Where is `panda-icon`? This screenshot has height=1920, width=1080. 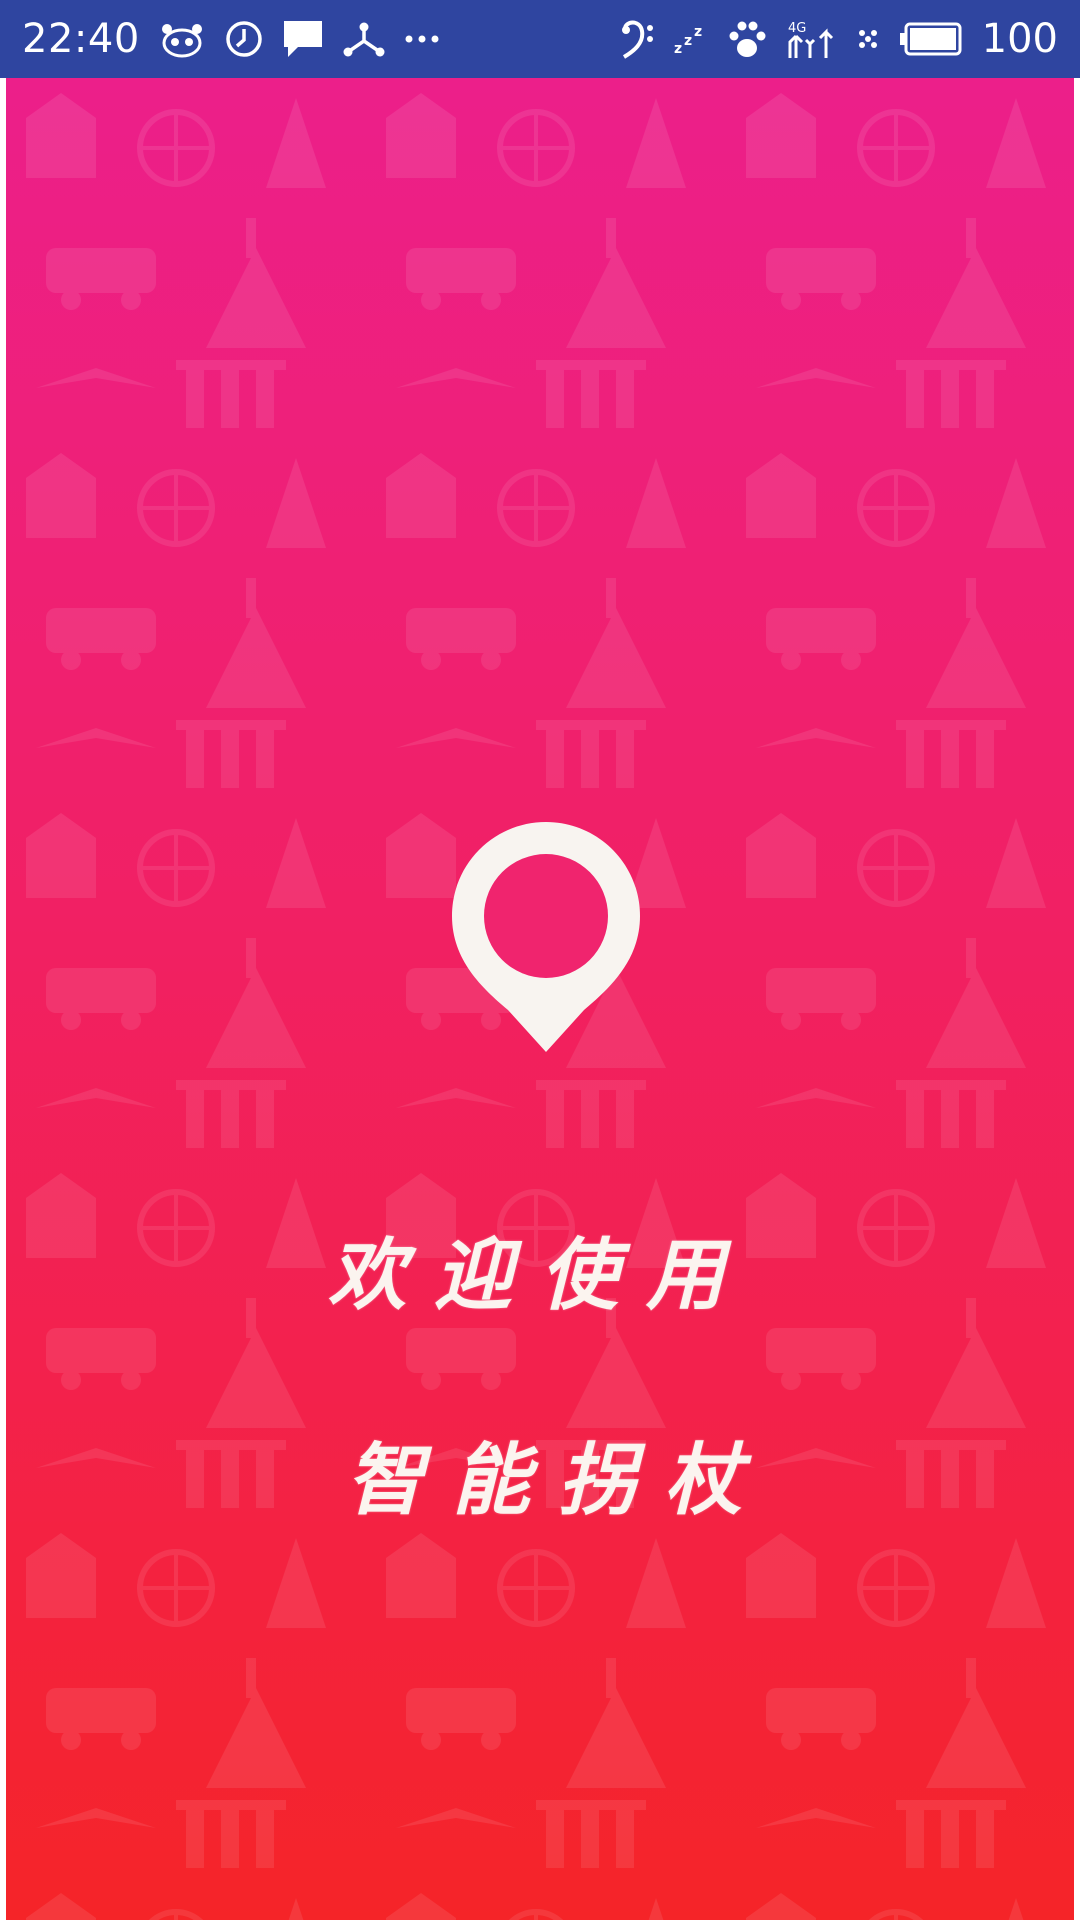
panda-icon is located at coordinates (182, 39).